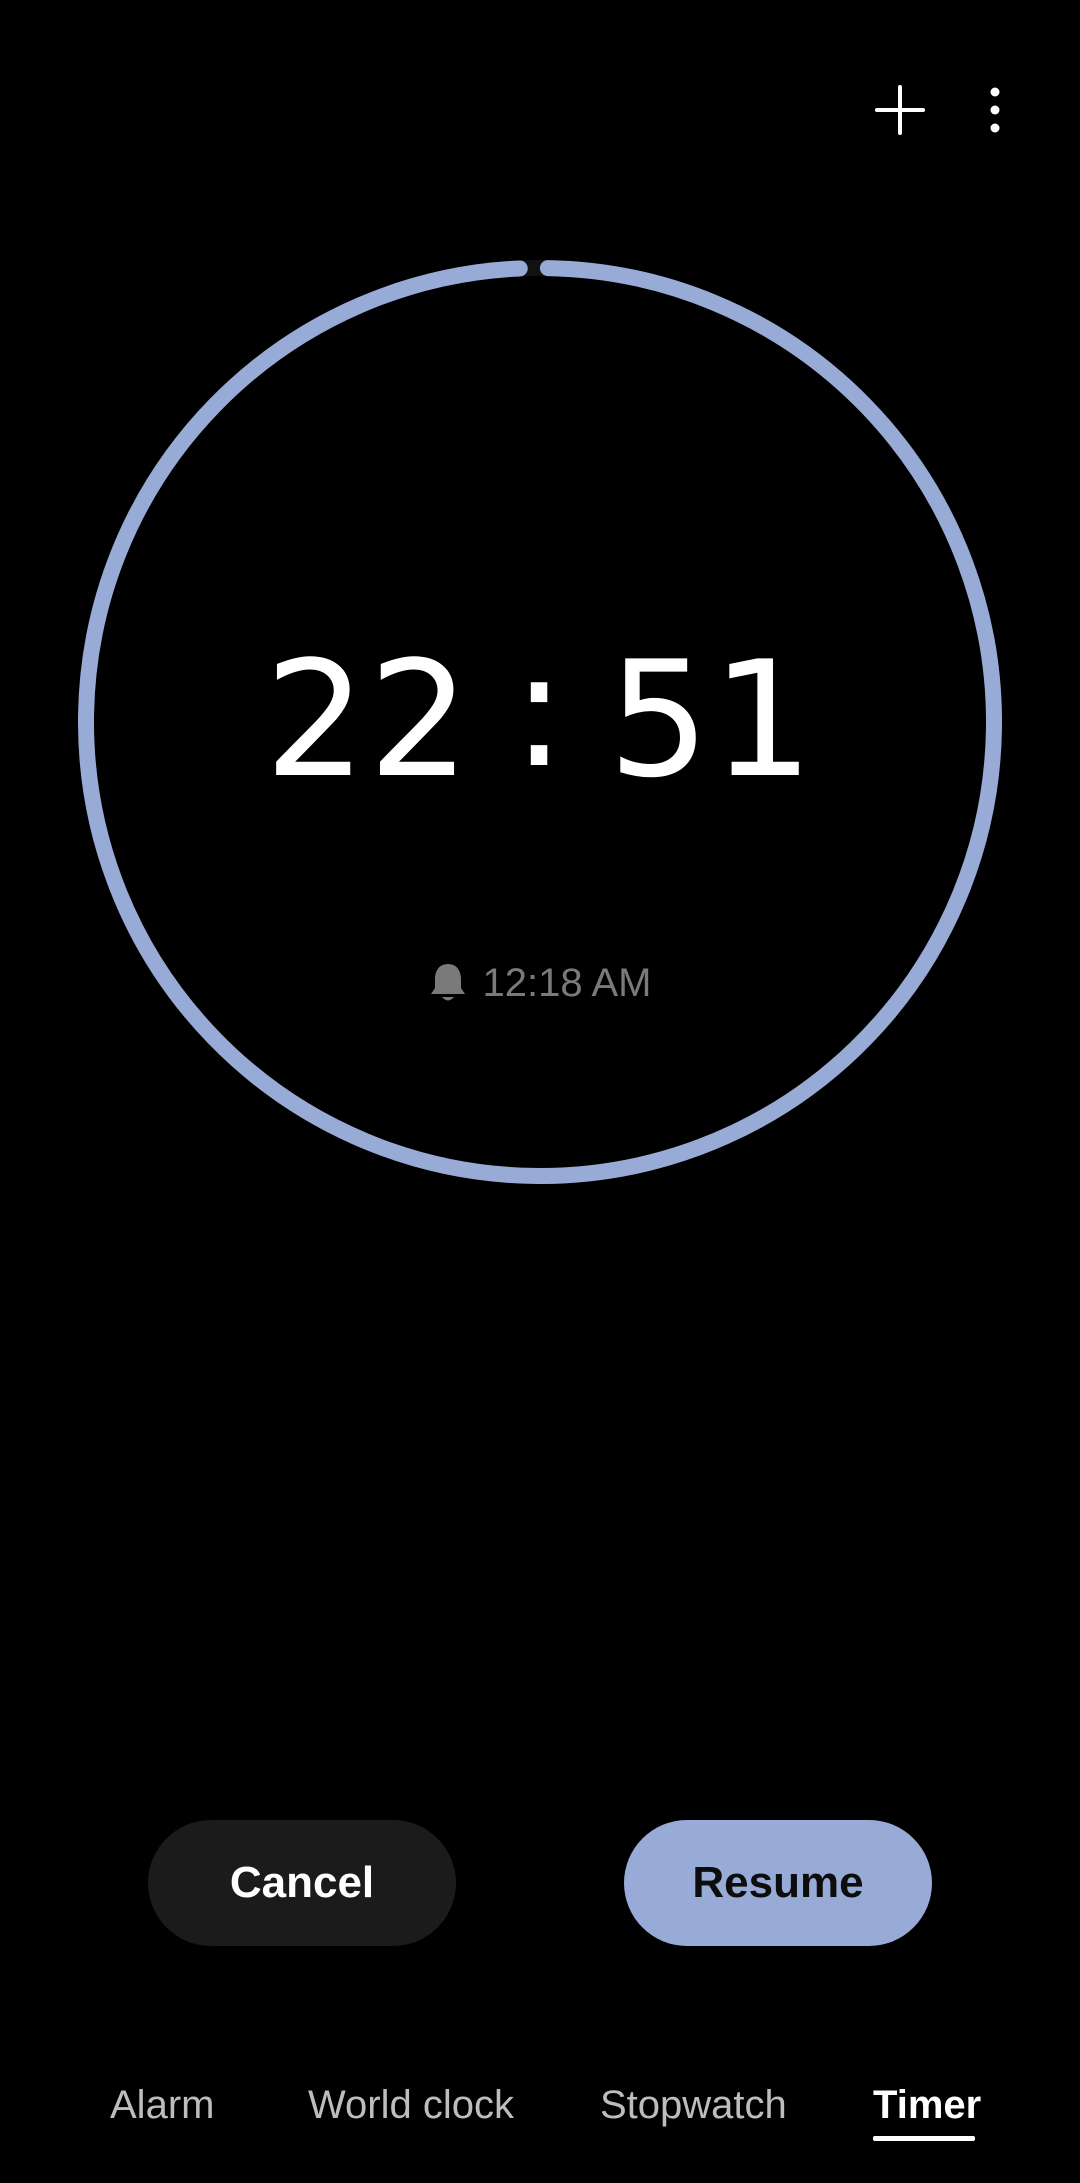 The height and width of the screenshot is (2183, 1080). I want to click on plus-icon, so click(900, 110).